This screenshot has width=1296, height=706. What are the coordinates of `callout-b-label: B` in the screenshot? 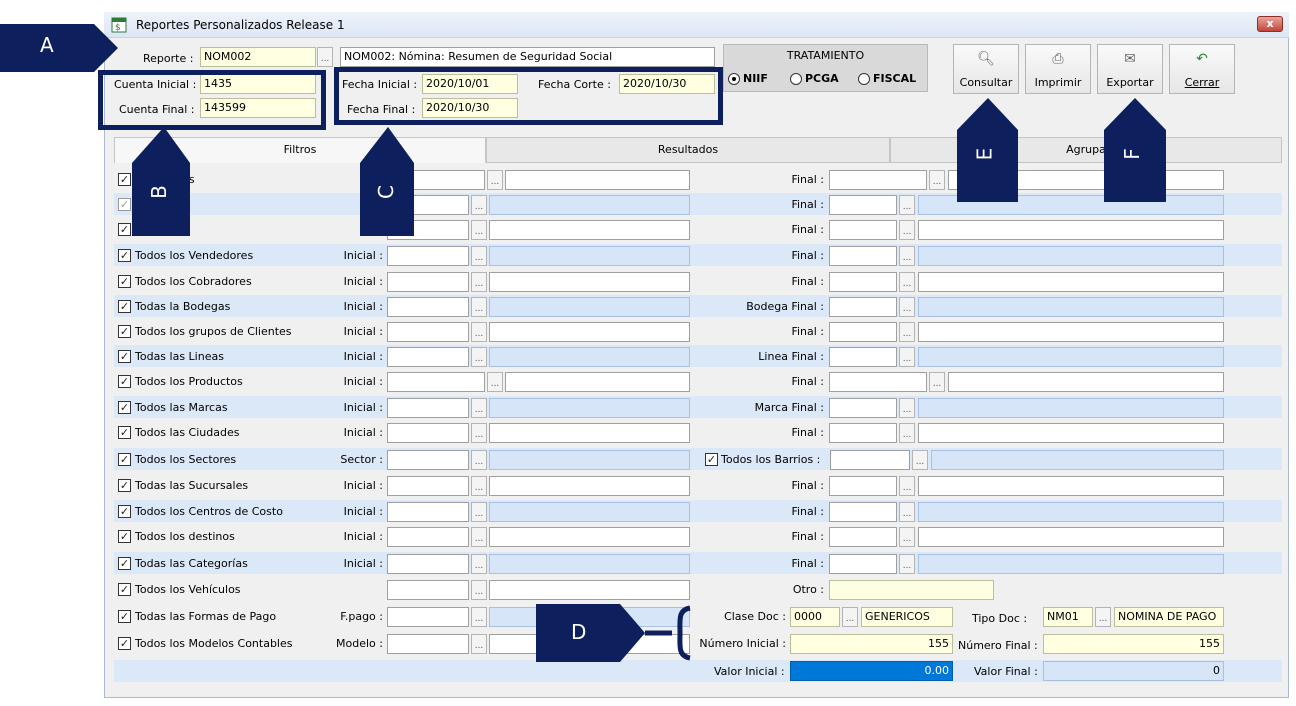 It's located at (158, 192).